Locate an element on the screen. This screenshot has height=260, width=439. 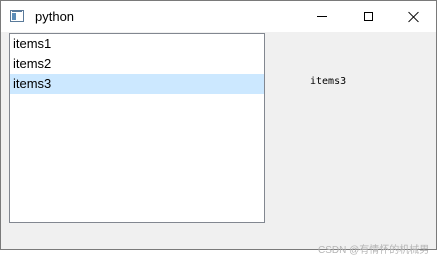
maximize-button is located at coordinates (368, 16).